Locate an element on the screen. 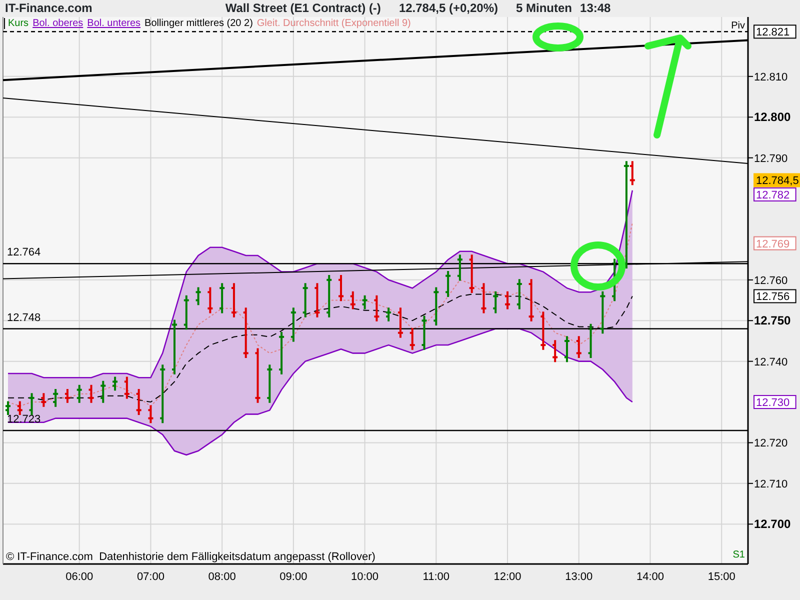  time-label: 13:48 is located at coordinates (595, 8).